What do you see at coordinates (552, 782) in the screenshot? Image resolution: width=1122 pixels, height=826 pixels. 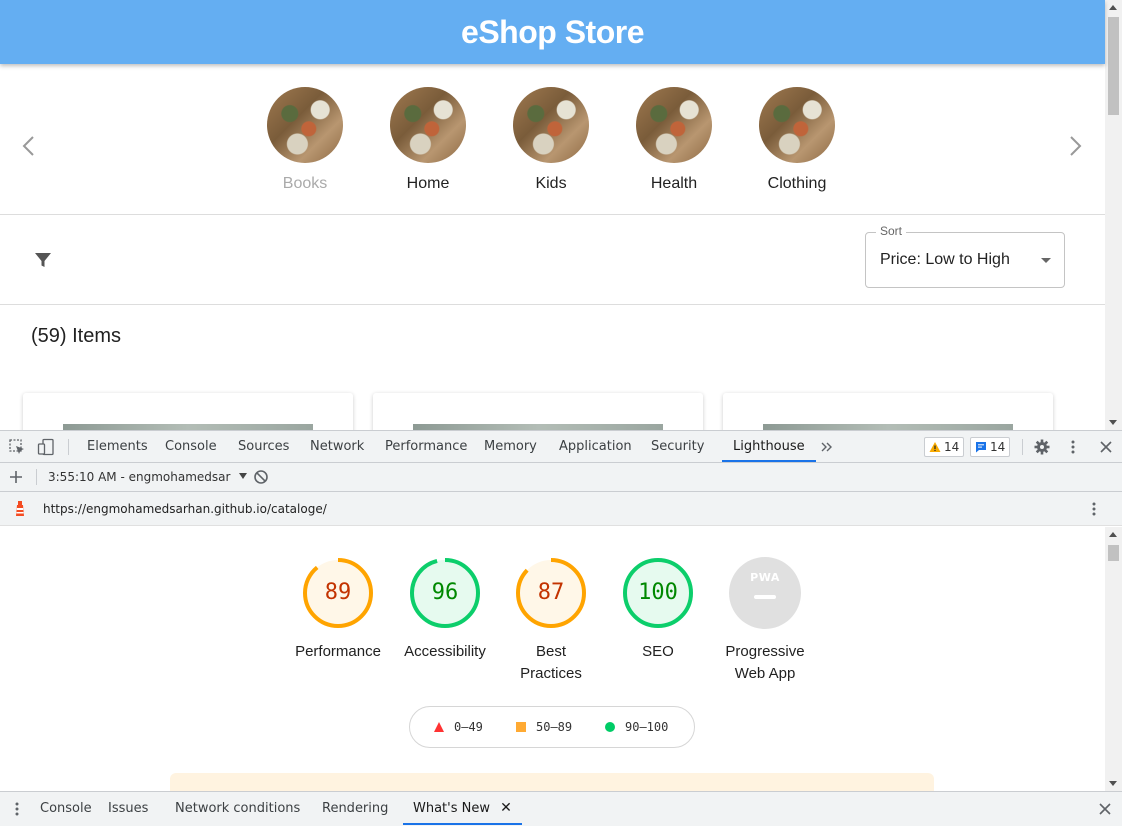 I see `warning-banner` at bounding box center [552, 782].